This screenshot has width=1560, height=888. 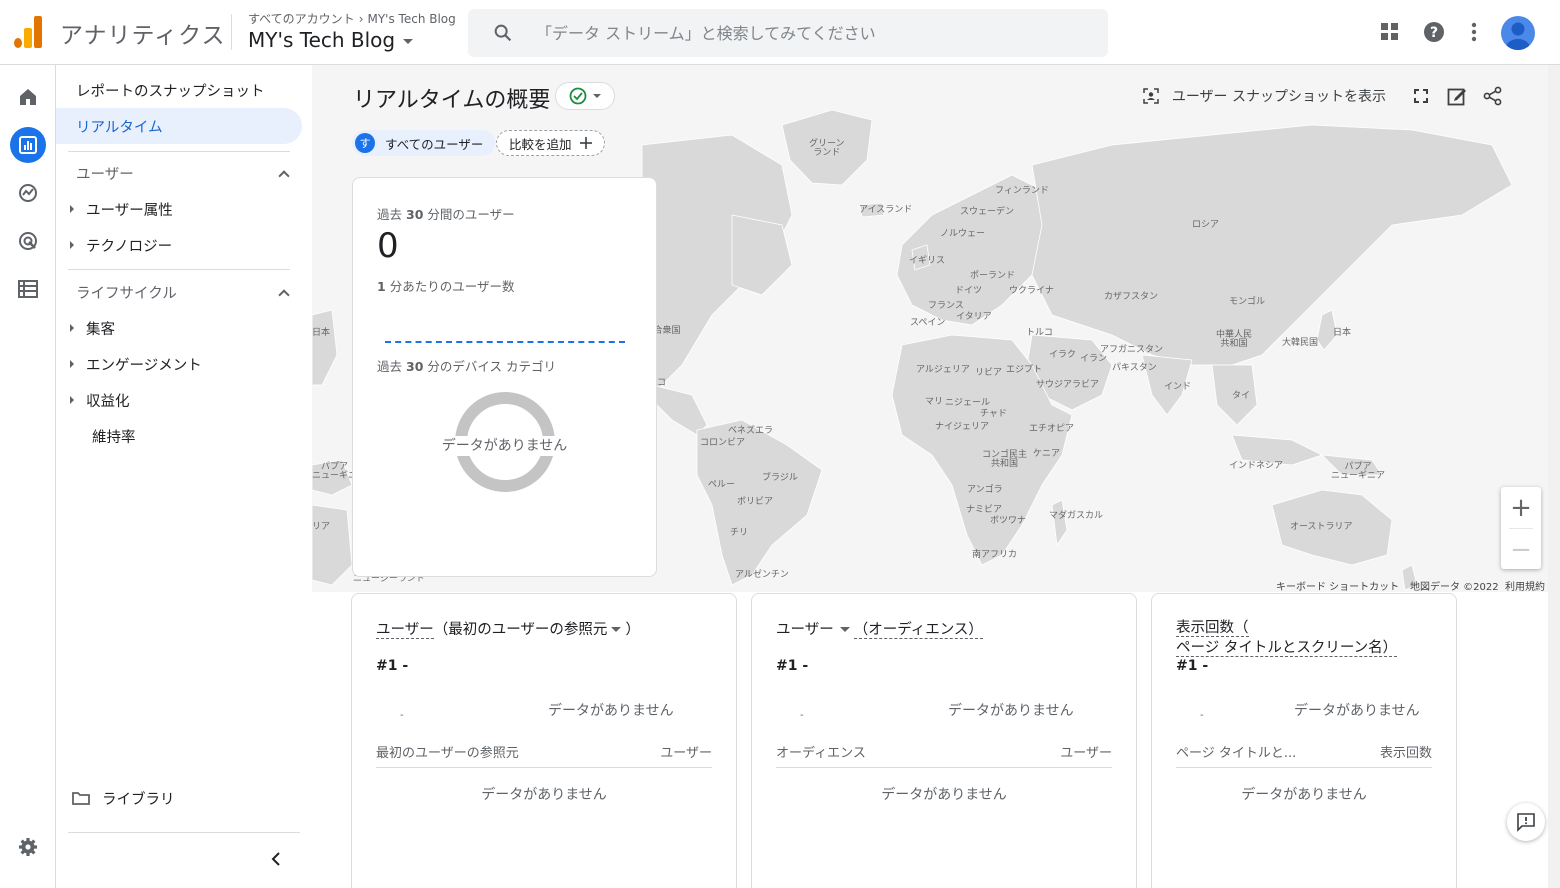 What do you see at coordinates (1068, 385) in the screenshot?
I see `map-country-label: サウジアラビア` at bounding box center [1068, 385].